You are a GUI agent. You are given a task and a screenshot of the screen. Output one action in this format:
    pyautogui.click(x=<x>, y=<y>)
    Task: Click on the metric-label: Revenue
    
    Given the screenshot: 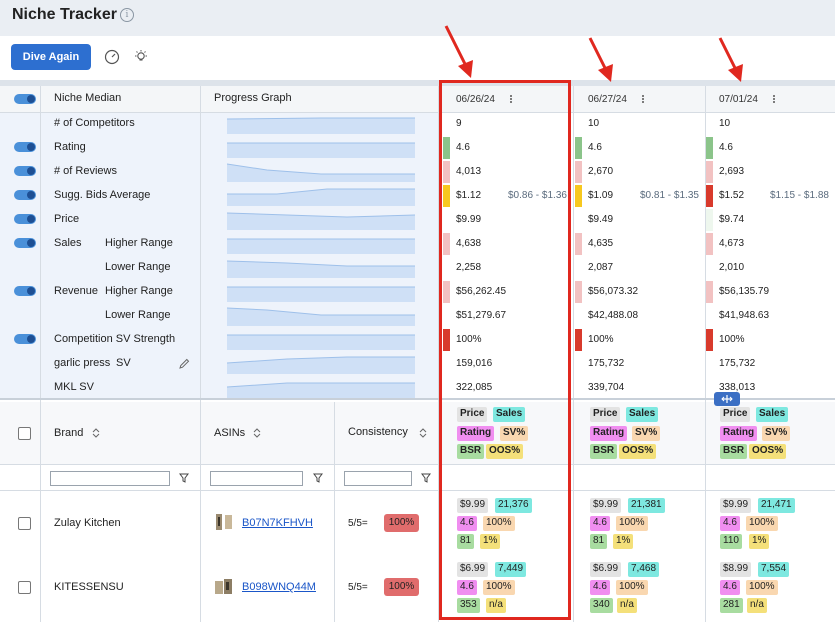 What is the action you would take?
    pyautogui.click(x=76, y=291)
    